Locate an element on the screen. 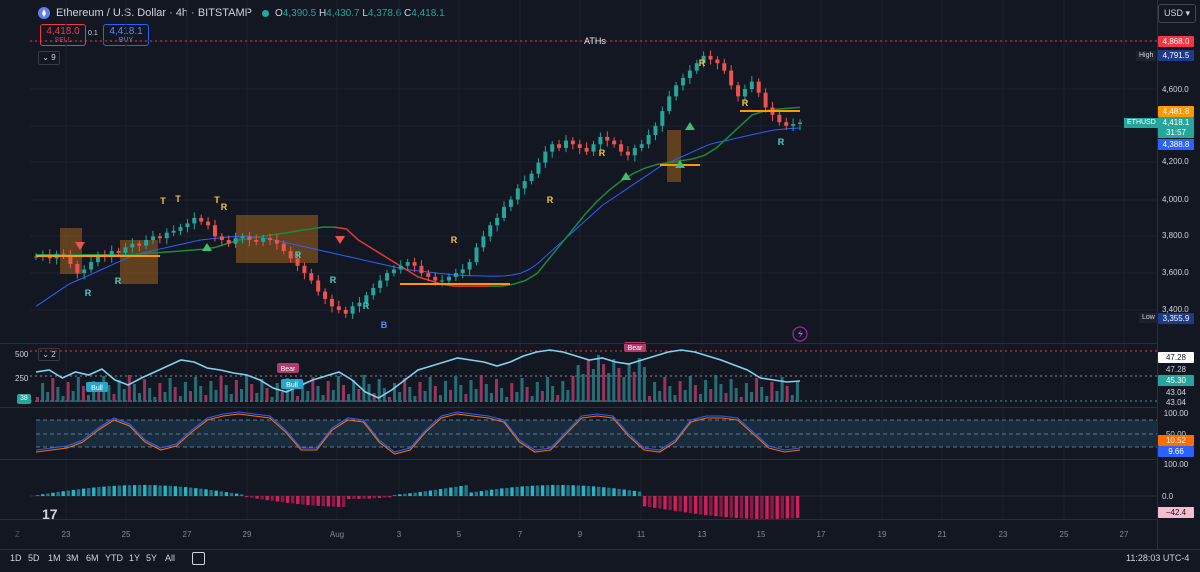 This screenshot has height=572, width=1200. range-button-1y: 1Y is located at coordinates (134, 558).